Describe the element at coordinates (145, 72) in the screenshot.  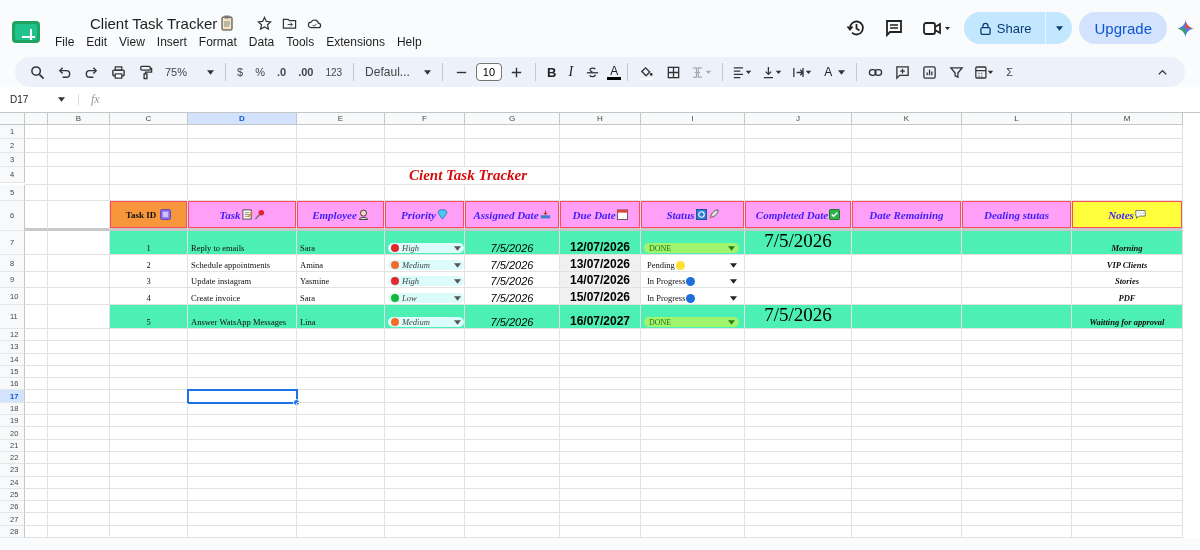
I see `paint-format-icon` at that location.